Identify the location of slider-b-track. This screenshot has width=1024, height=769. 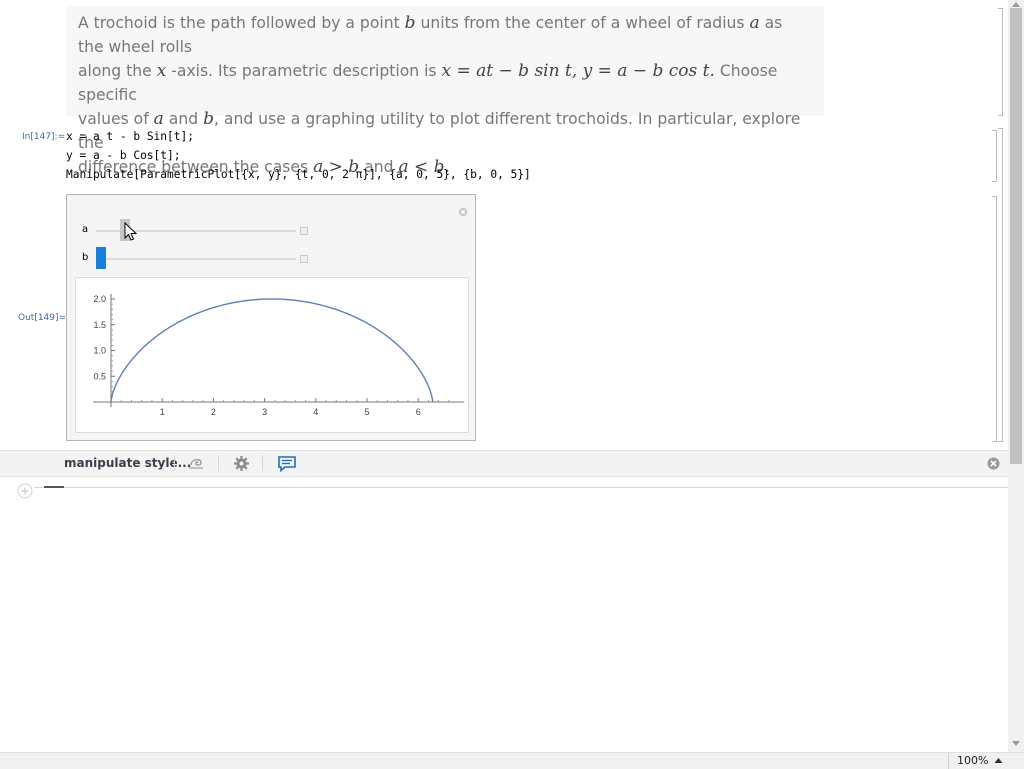
(196, 259).